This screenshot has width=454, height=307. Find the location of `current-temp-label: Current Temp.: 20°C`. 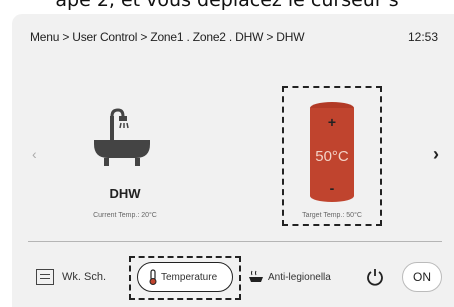

current-temp-label: Current Temp.: 20°C is located at coordinates (125, 215).